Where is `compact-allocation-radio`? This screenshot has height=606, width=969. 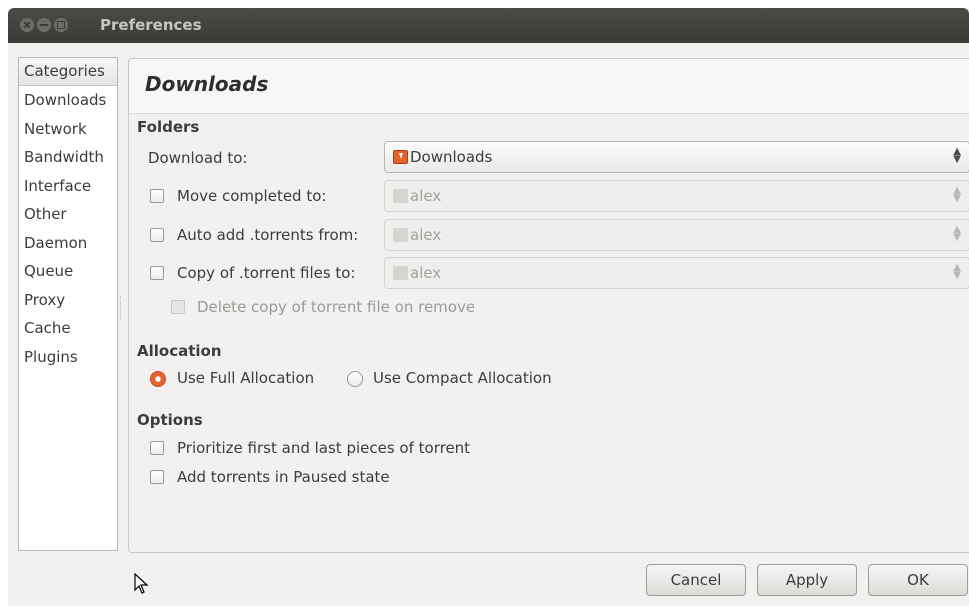 compact-allocation-radio is located at coordinates (355, 379).